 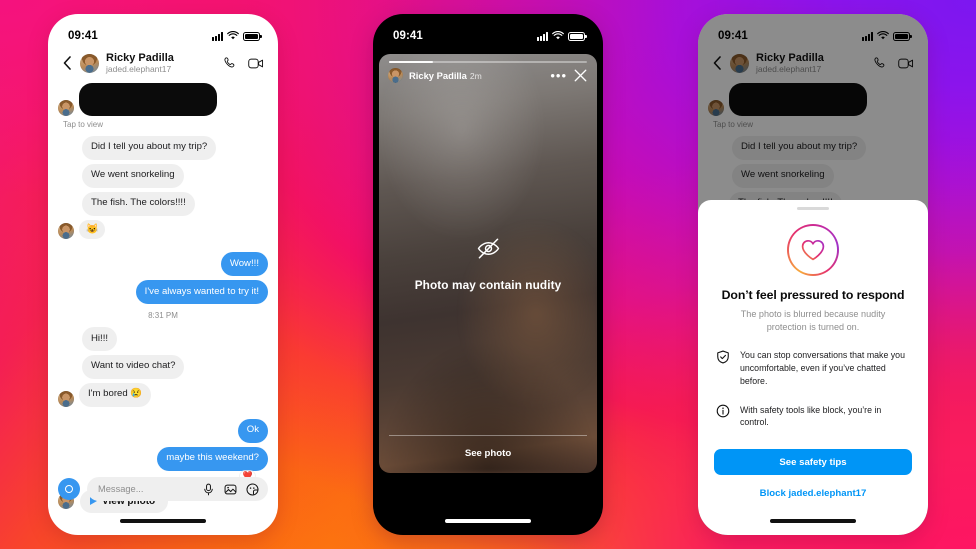 What do you see at coordinates (208, 489) in the screenshot?
I see `microphone-icon` at bounding box center [208, 489].